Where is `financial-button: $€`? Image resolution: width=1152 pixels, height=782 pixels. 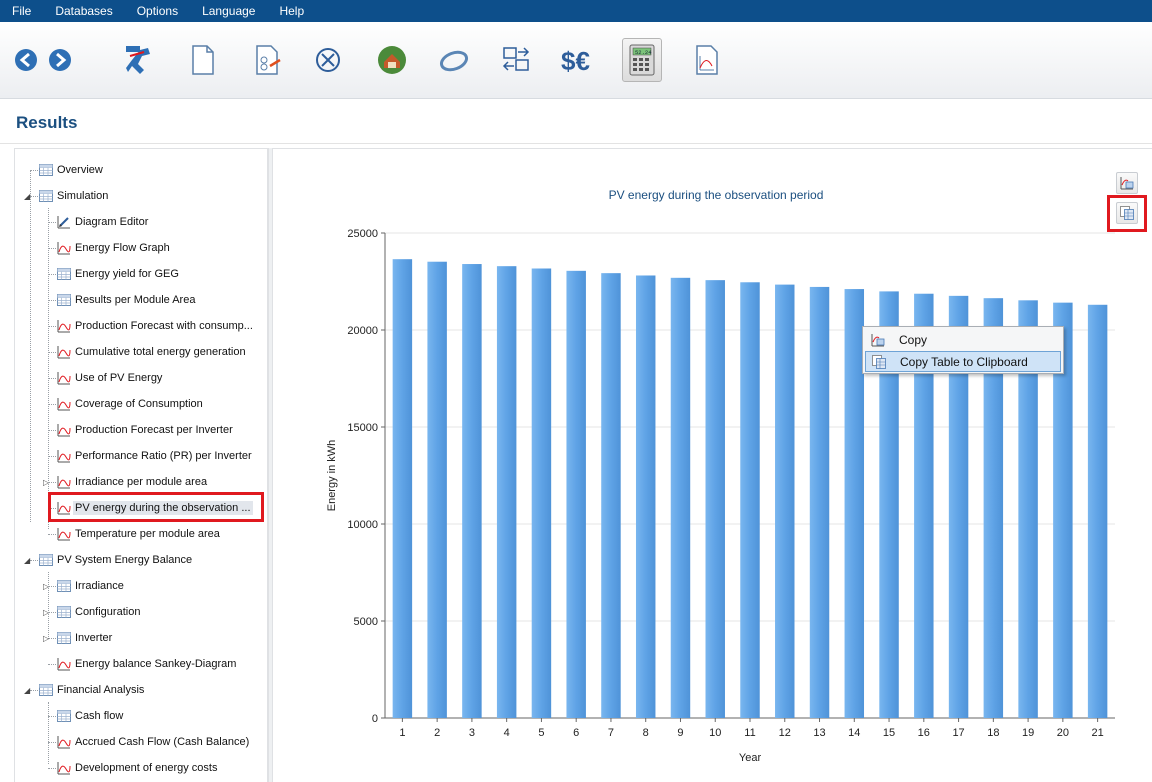 financial-button: $€ is located at coordinates (578, 60).